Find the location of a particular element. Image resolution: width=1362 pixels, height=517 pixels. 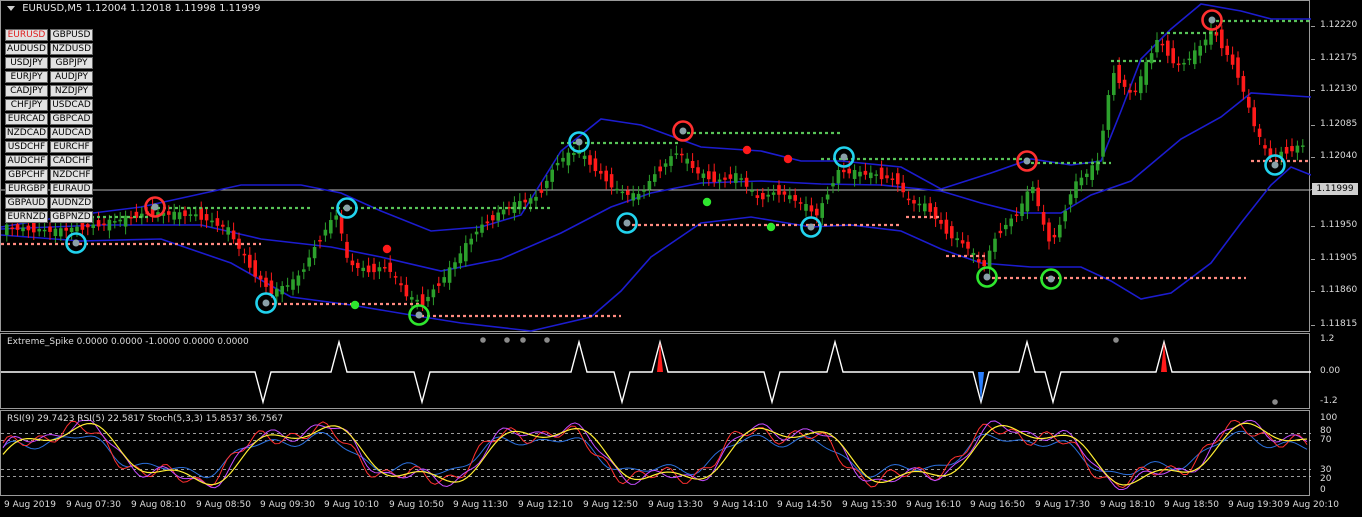

symbol-button: EURAUD is located at coordinates (71, 189).